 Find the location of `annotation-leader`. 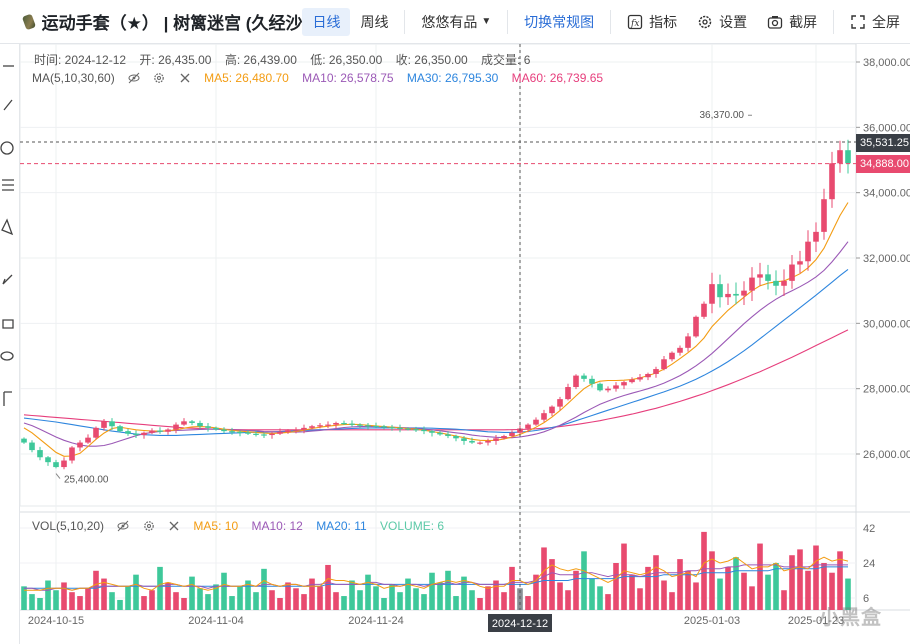

annotation-leader is located at coordinates (58, 476).